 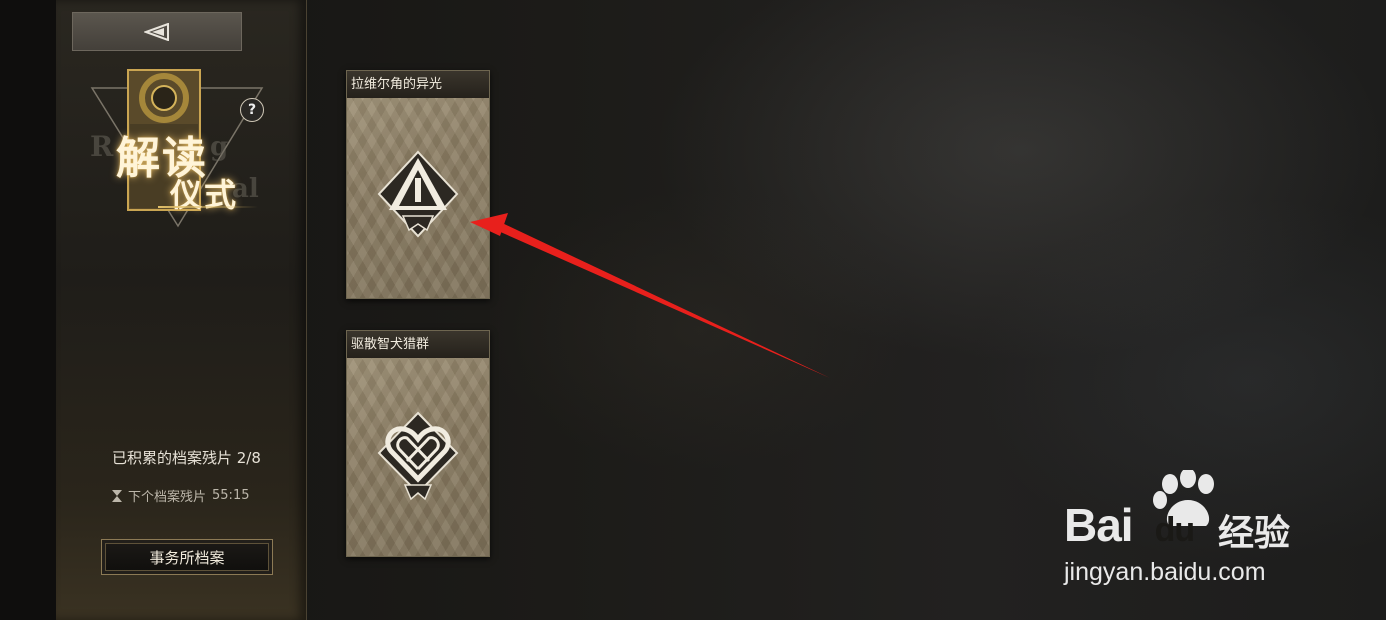 I want to click on watermark-cn: 经验, so click(x=1254, y=533).